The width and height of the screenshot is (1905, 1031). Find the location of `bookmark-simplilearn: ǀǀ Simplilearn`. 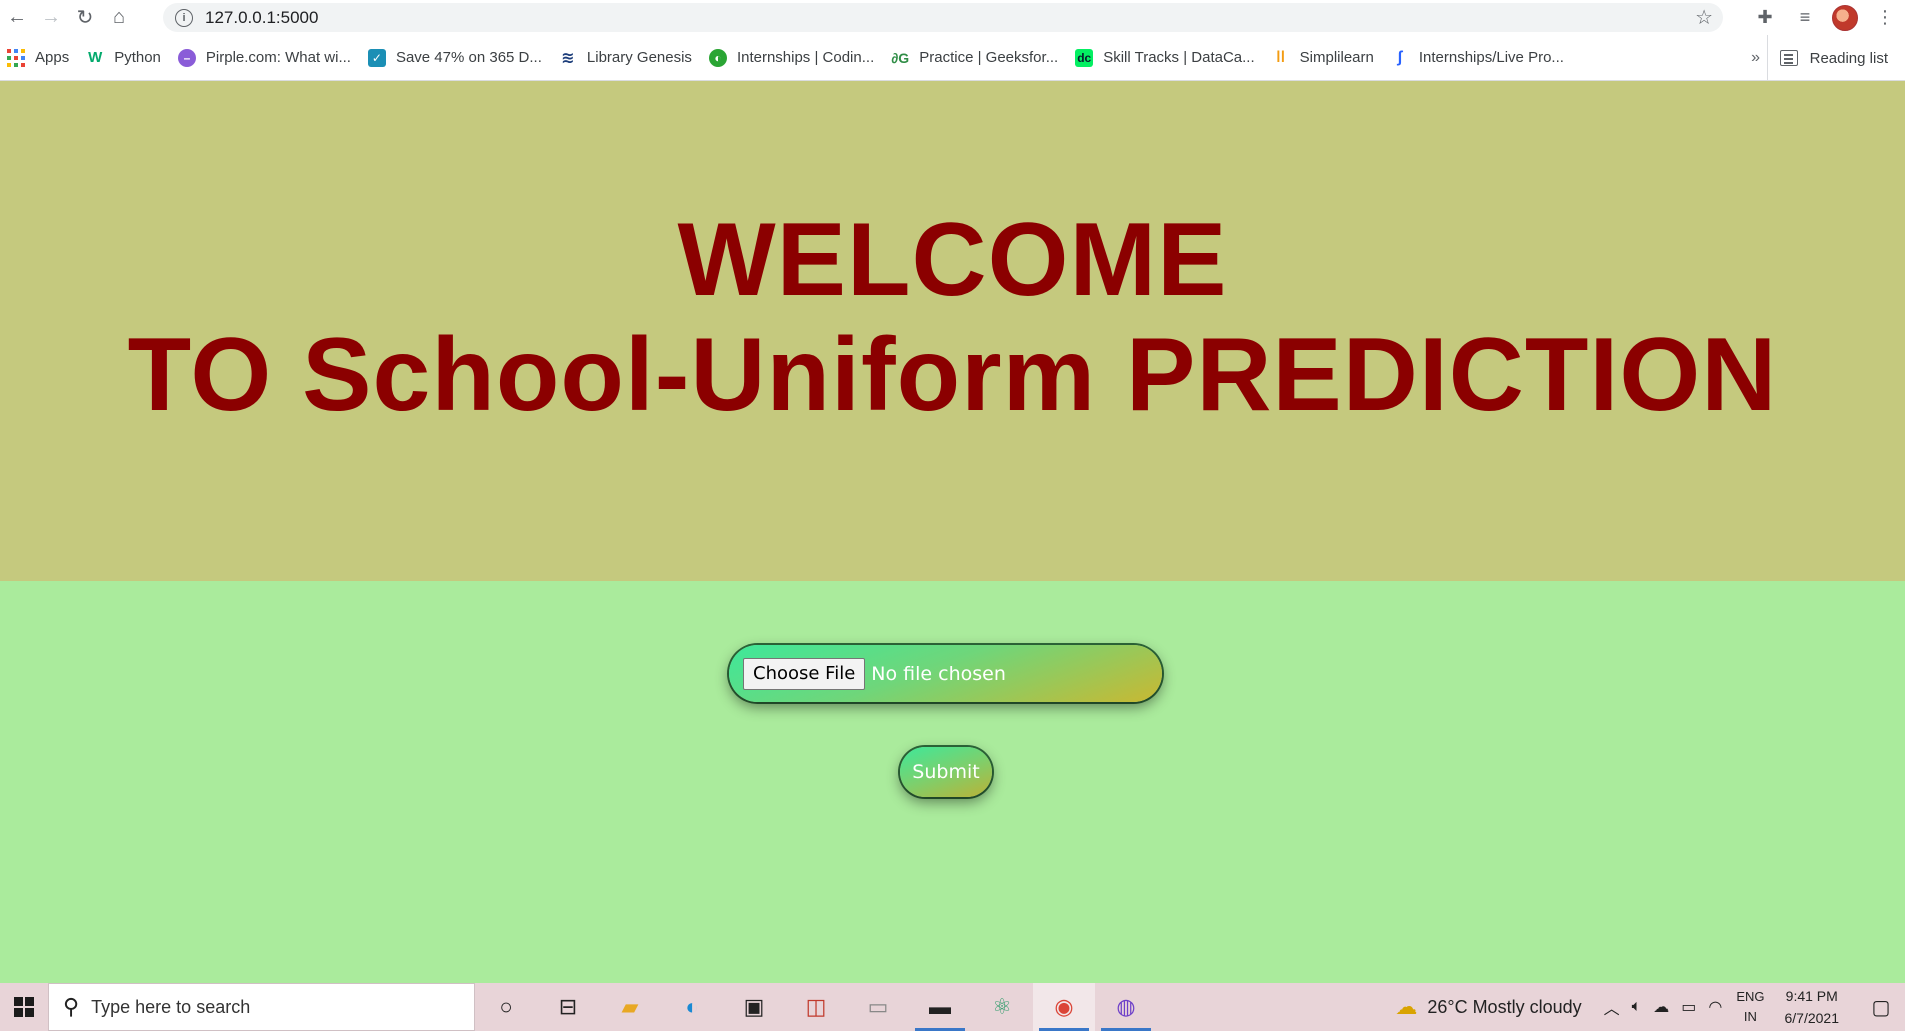

bookmark-simplilearn: ǀǀ Simplilearn is located at coordinates (1324, 58).